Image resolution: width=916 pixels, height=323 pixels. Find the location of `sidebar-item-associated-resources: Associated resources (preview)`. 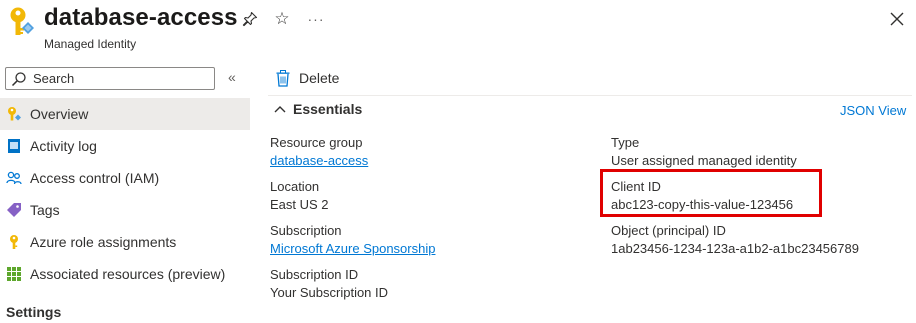

sidebar-item-associated-resources: Associated resources (preview) is located at coordinates (125, 274).